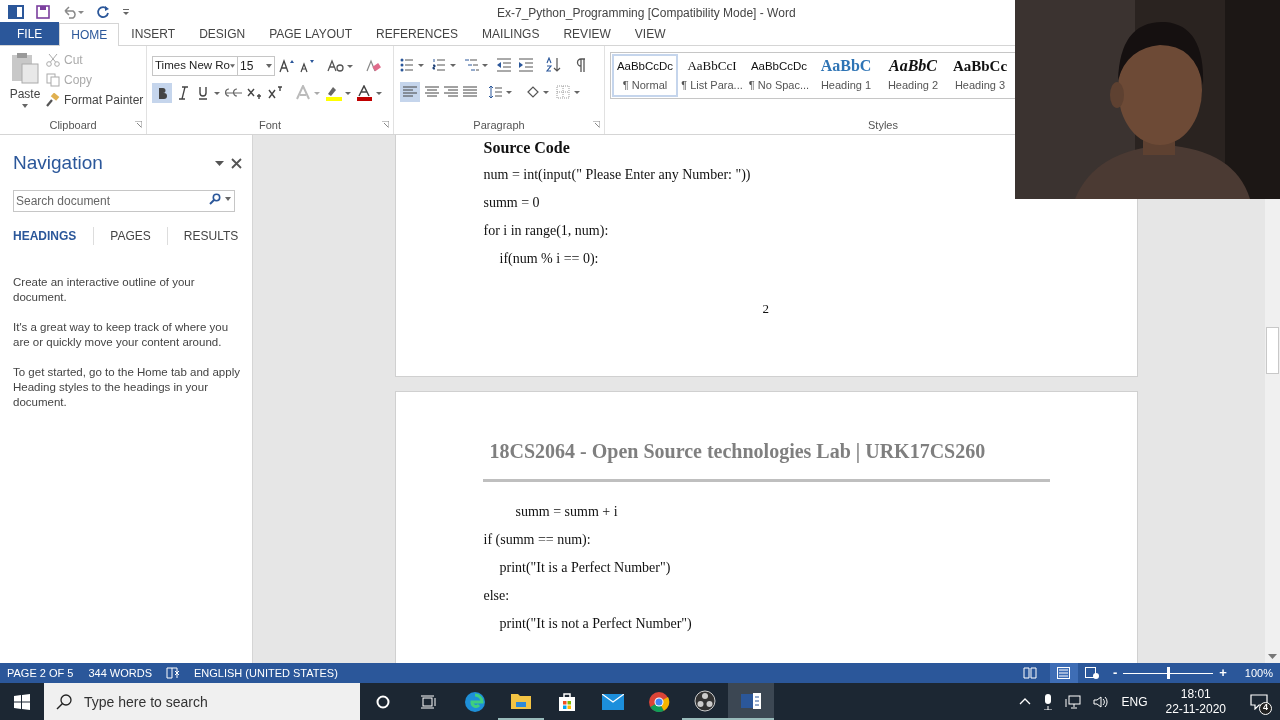  Describe the element at coordinates (451, 92) in the screenshot. I see `align-right-icon` at that location.